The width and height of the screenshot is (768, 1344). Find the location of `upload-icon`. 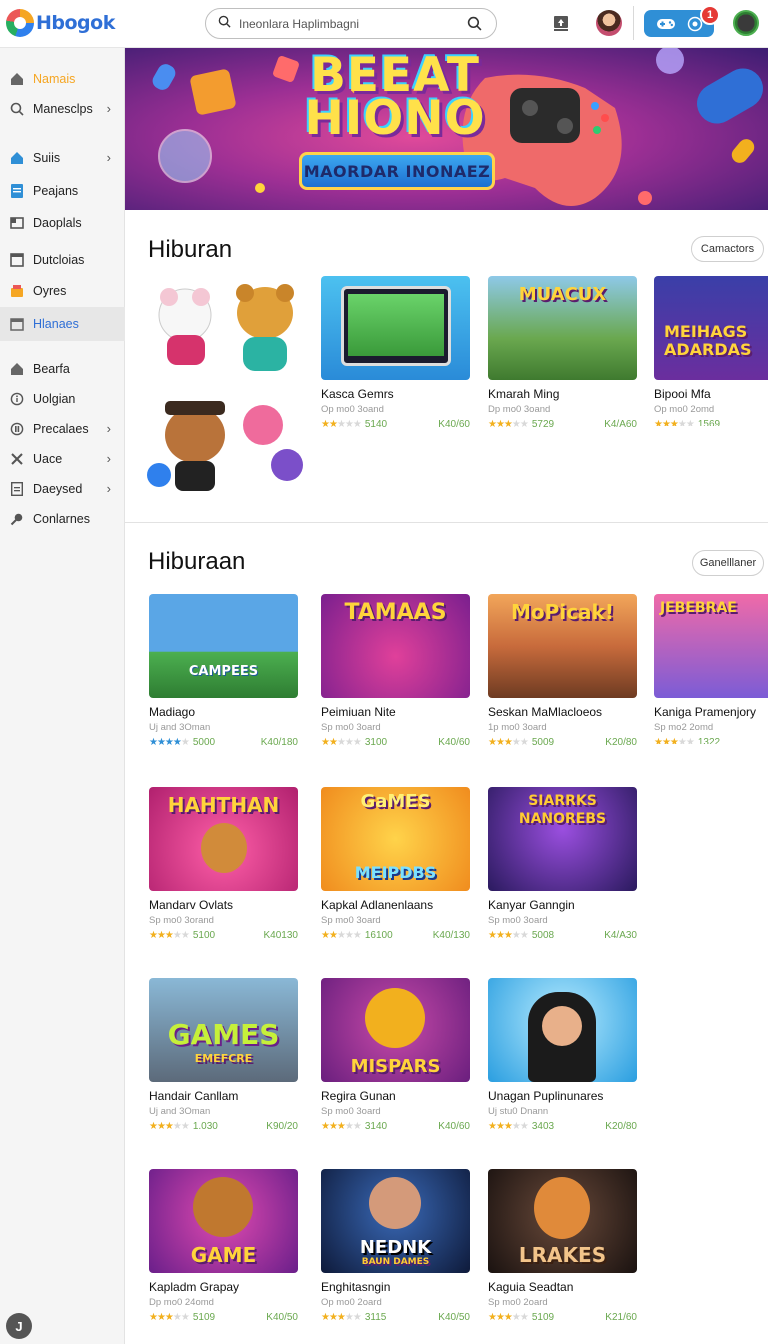

upload-icon is located at coordinates (561, 23).